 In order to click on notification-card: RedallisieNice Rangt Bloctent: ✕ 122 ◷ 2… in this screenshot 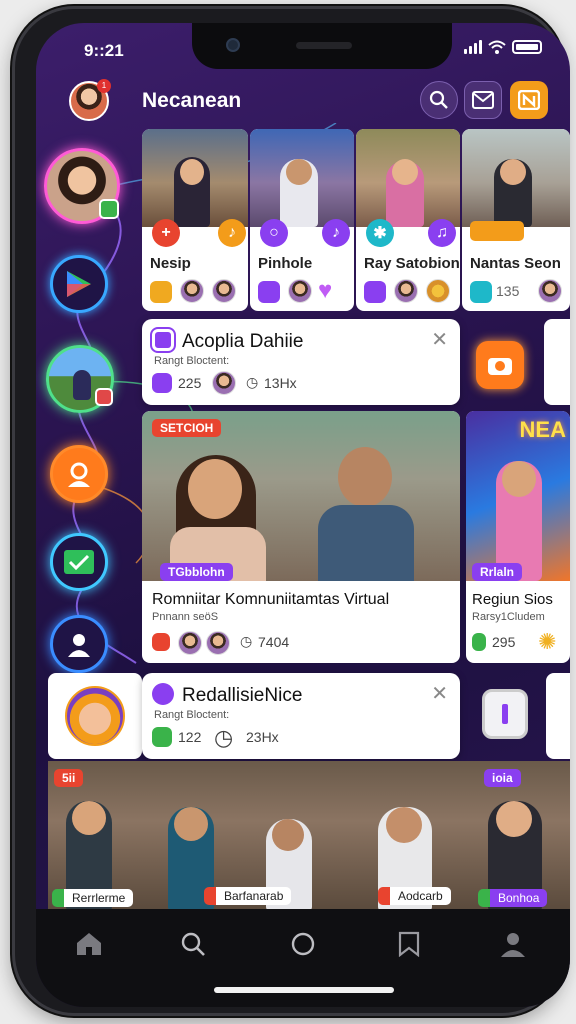, I will do `click(301, 716)`.